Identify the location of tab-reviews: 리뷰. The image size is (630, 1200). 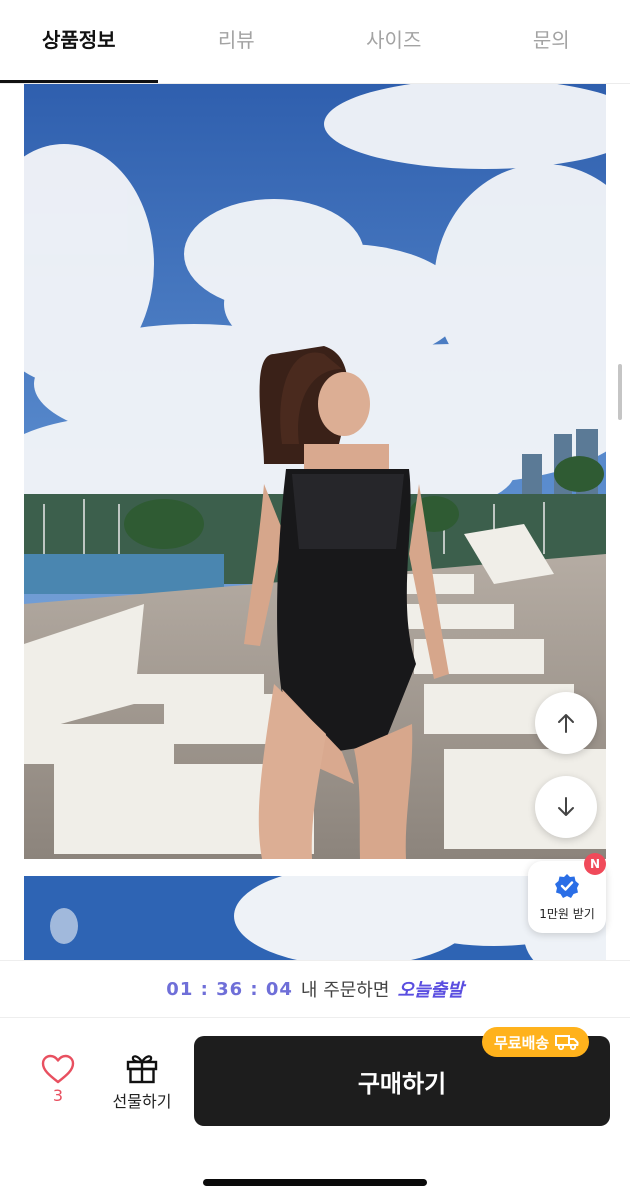
(237, 41).